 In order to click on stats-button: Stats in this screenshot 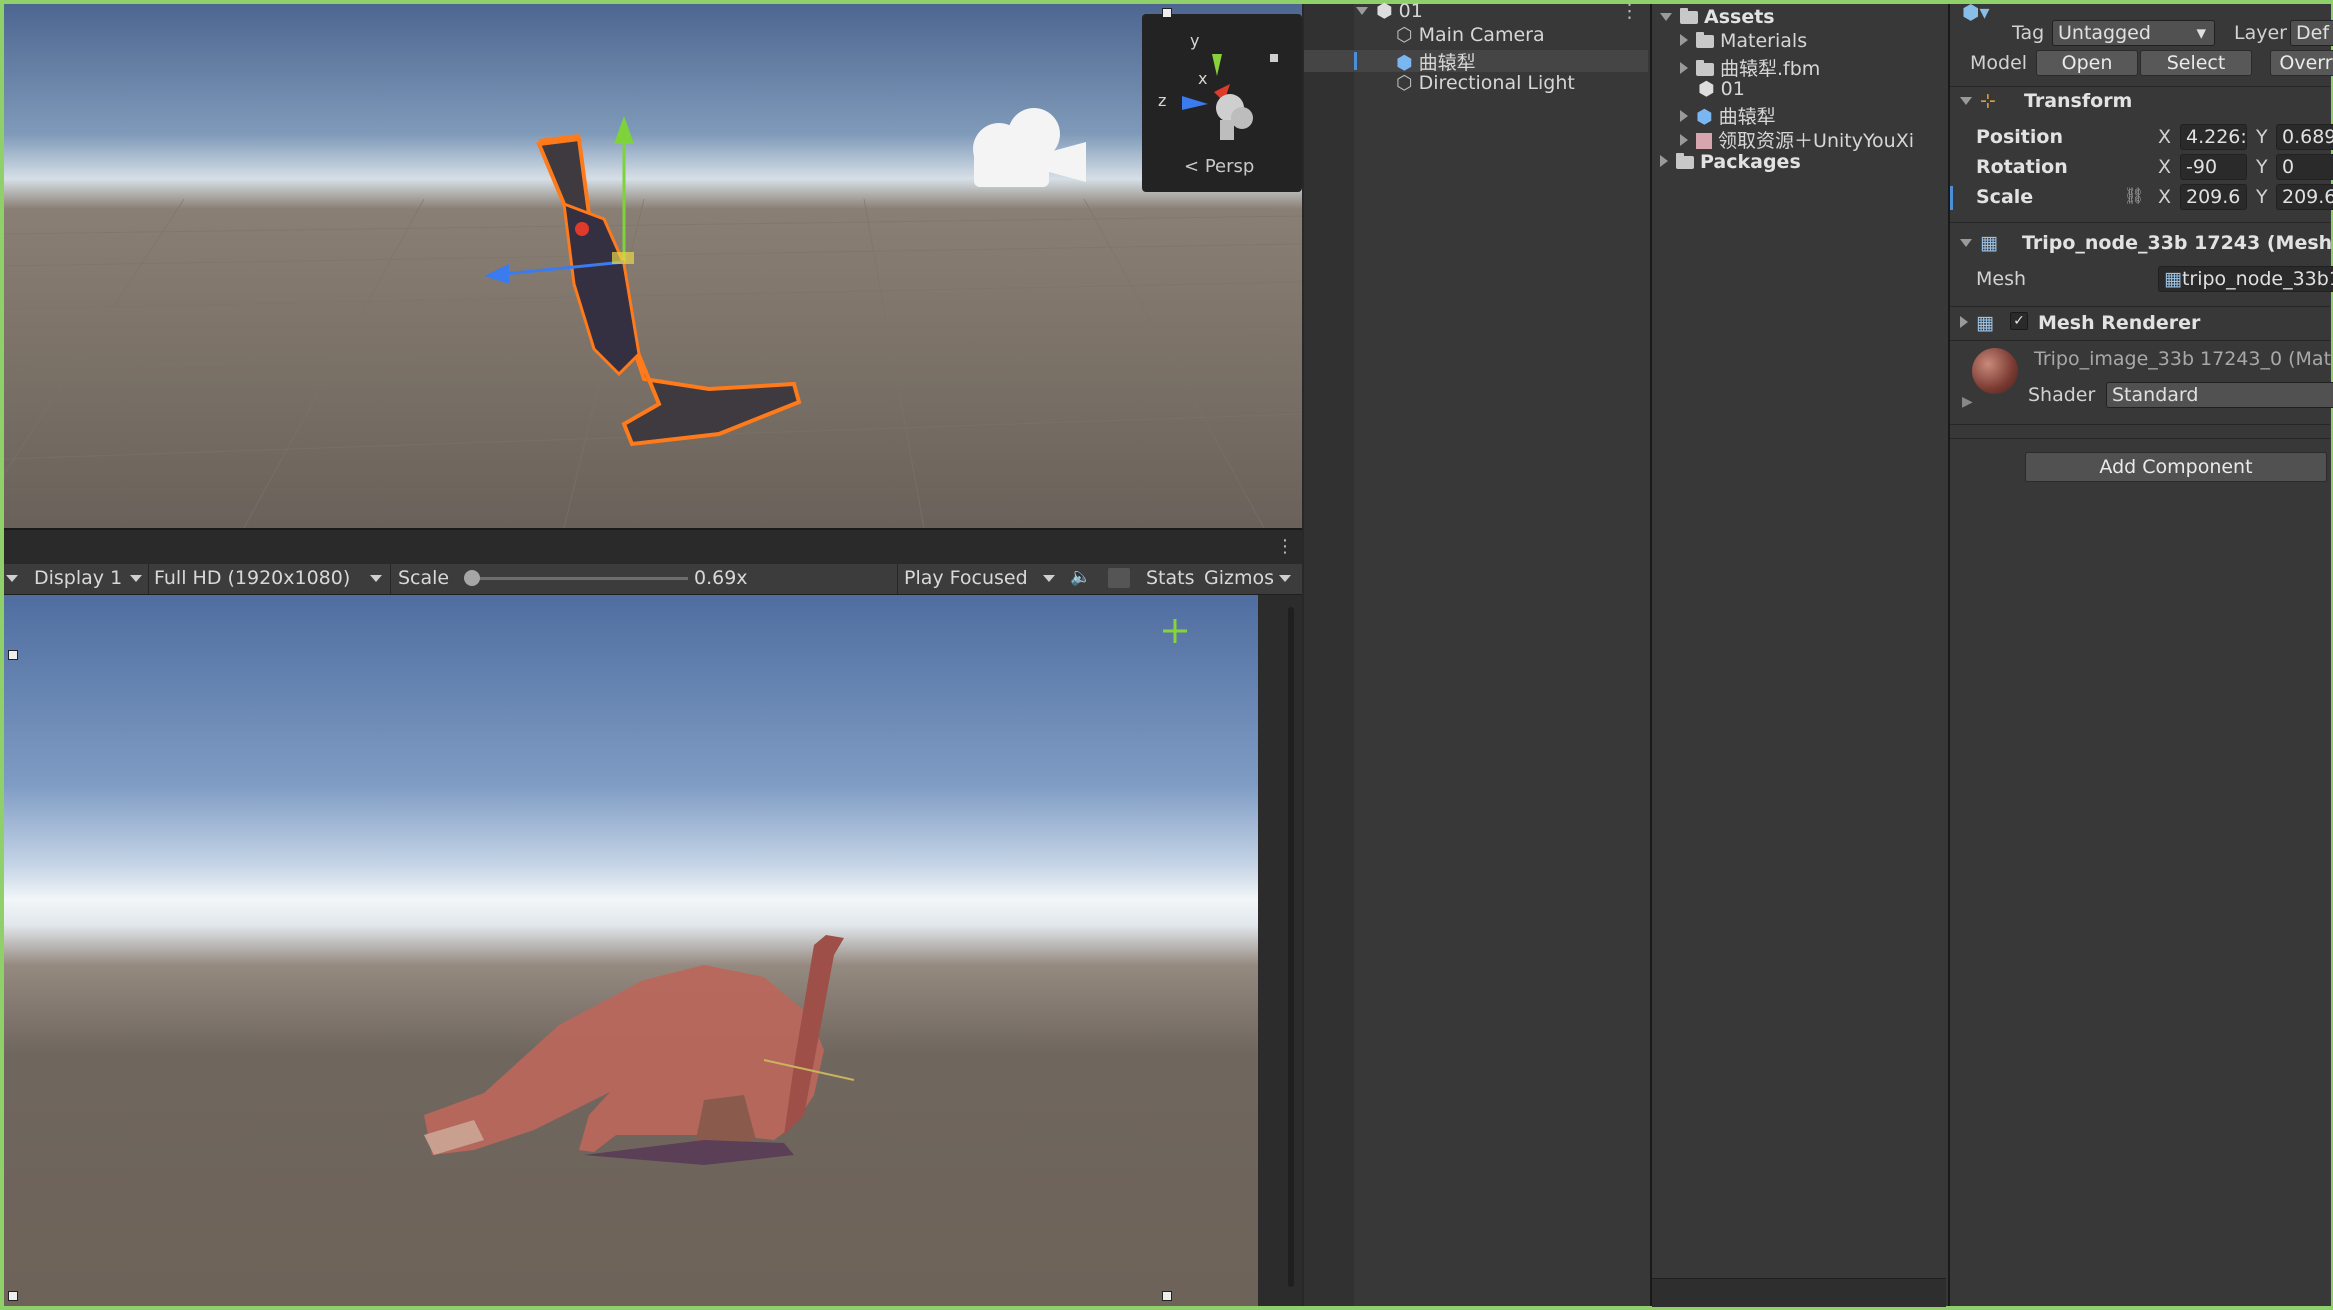, I will do `click(1170, 578)`.